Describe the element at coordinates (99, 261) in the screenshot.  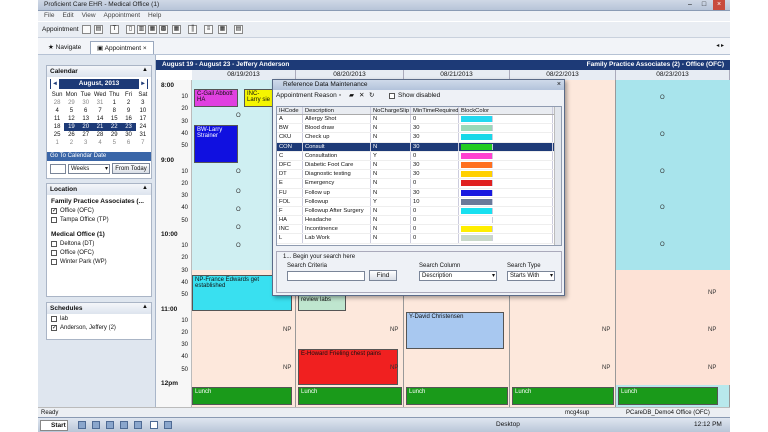
I see `checkbox-item: Winter Park (WP)` at that location.